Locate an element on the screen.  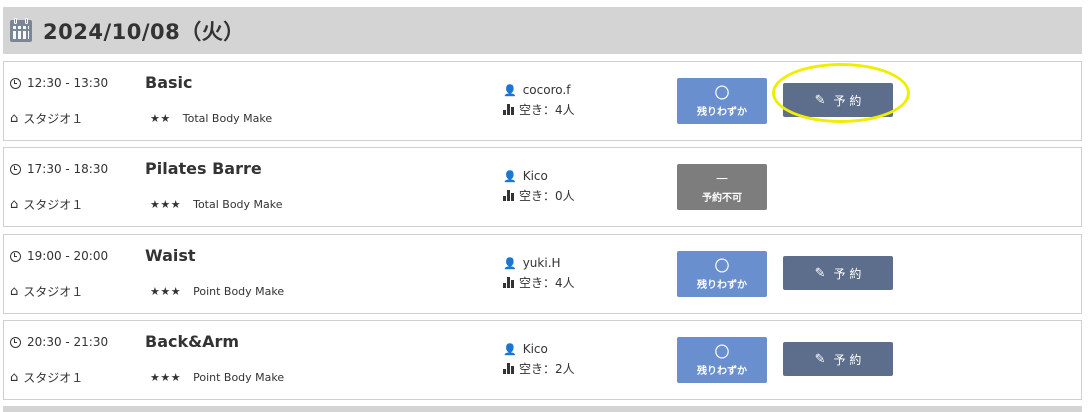
lesson-name: Back&Arm is located at coordinates (192, 341).